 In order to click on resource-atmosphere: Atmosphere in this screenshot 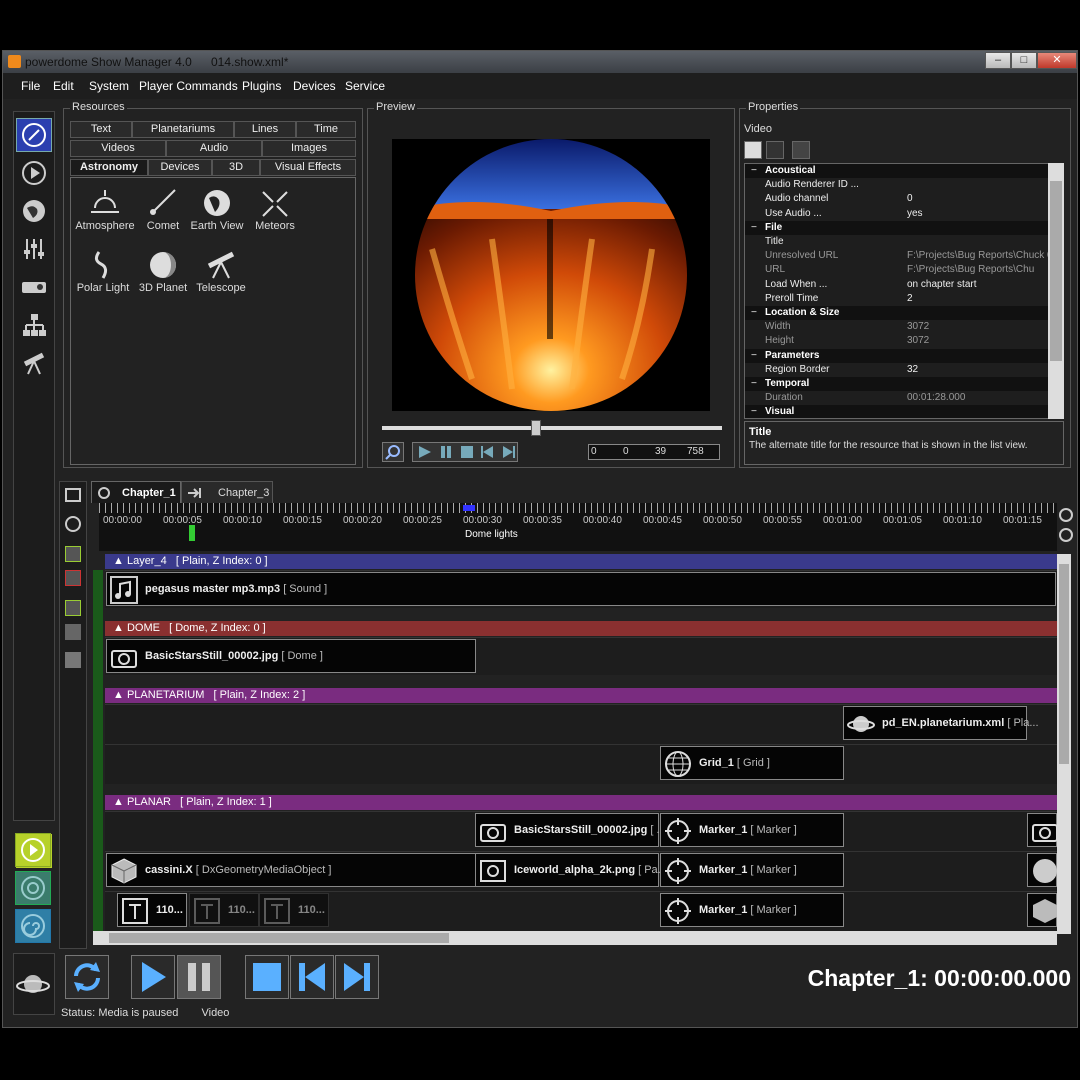, I will do `click(105, 210)`.